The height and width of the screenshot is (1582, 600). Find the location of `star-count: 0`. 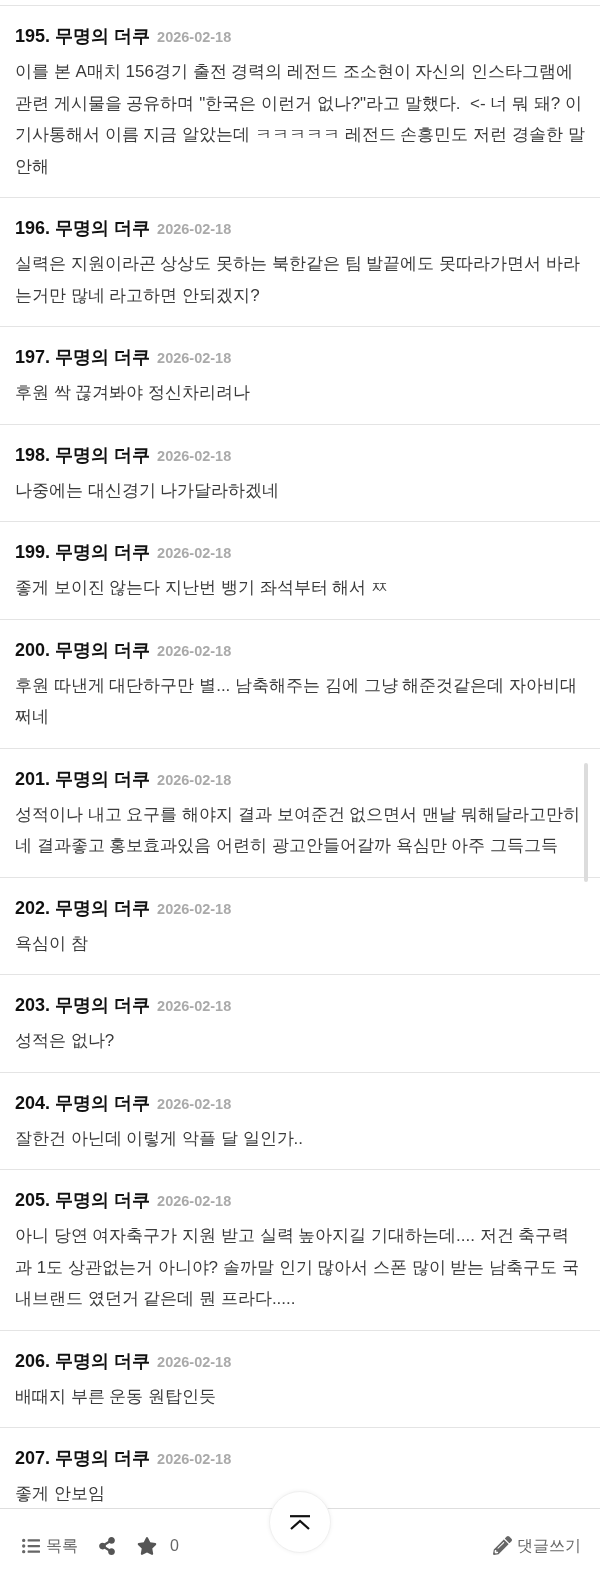

star-count: 0 is located at coordinates (174, 1545).